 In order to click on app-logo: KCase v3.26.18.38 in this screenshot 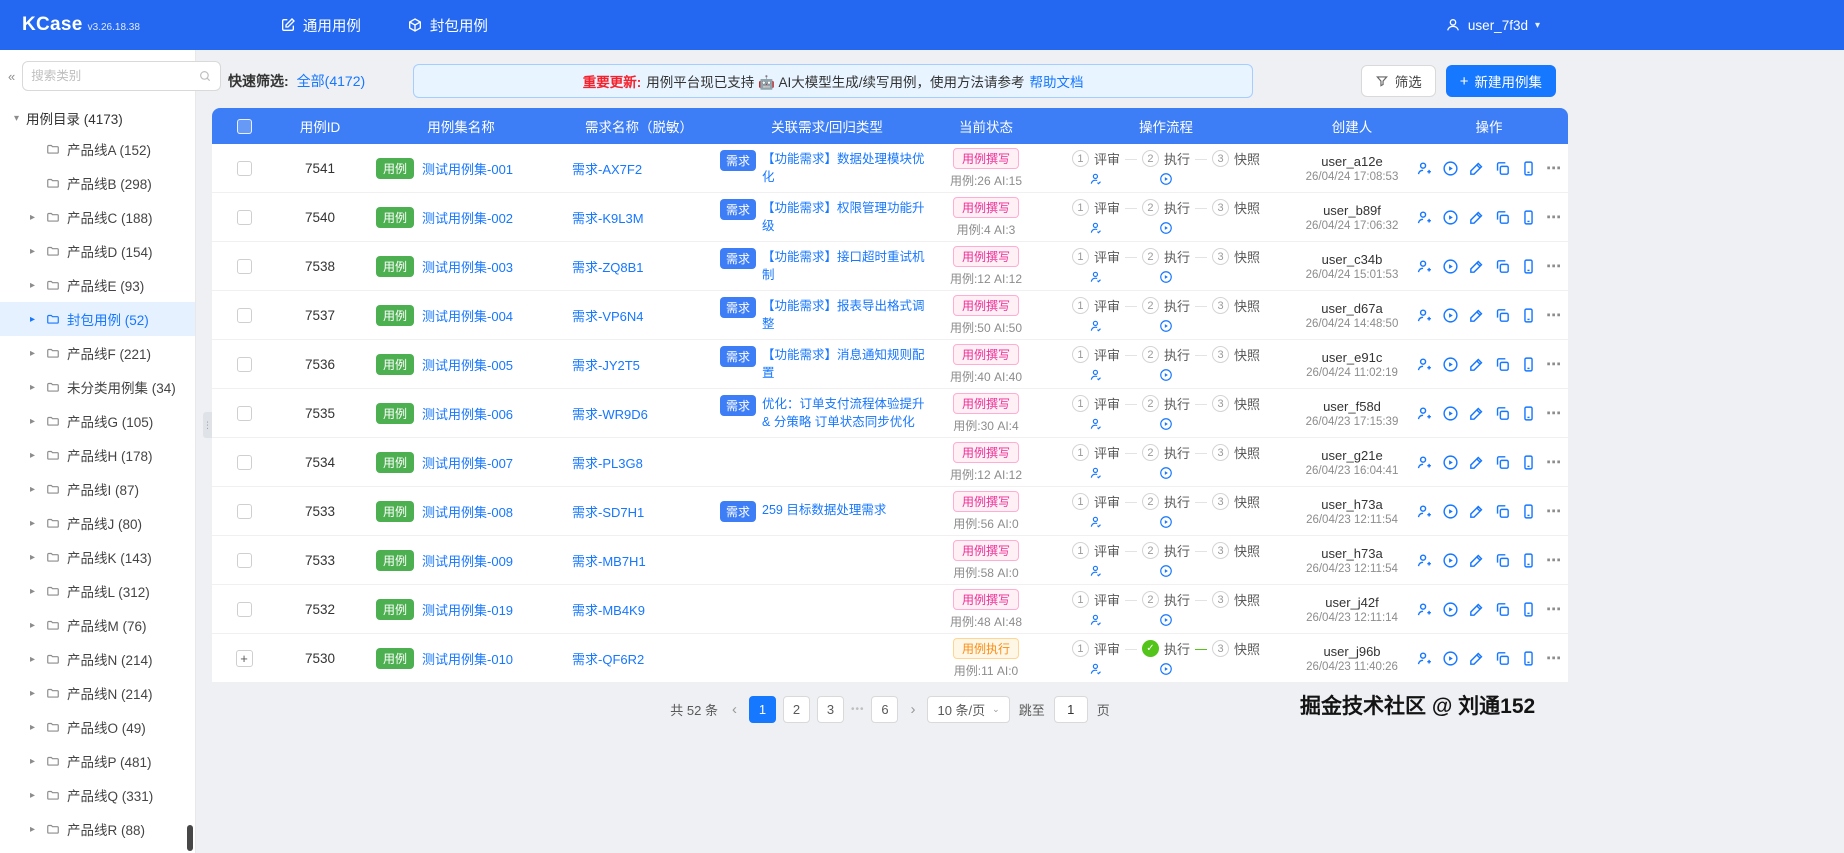, I will do `click(81, 25)`.